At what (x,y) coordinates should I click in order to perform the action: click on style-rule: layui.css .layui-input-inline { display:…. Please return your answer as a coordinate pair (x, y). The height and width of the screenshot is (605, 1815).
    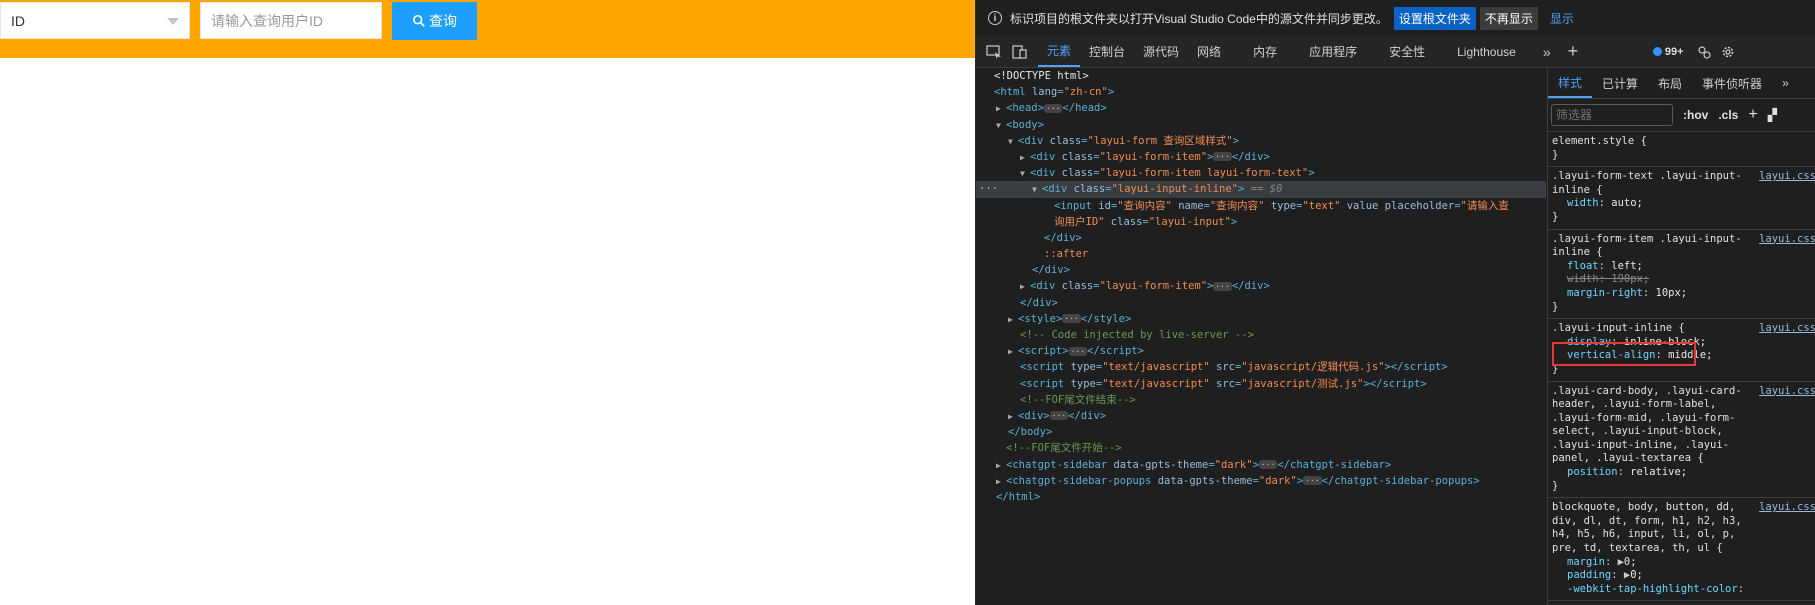
    Looking at the image, I should click on (1681, 350).